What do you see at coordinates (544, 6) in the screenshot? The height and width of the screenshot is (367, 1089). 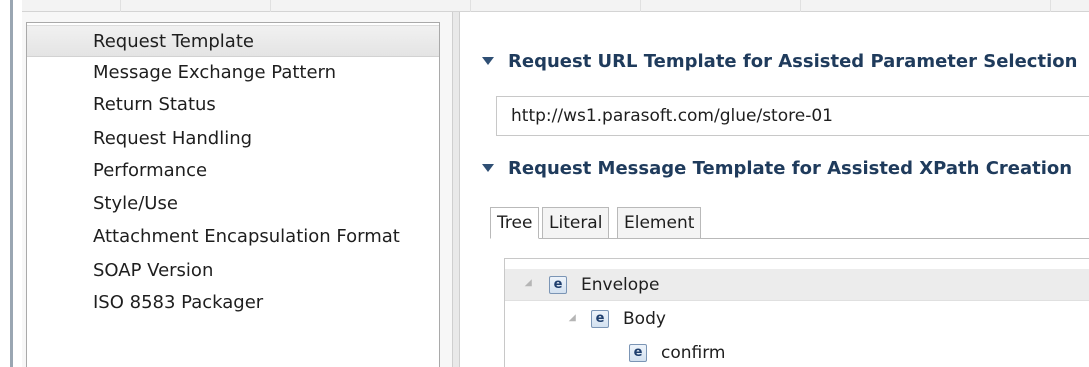 I see `top-toolbar-strip` at bounding box center [544, 6].